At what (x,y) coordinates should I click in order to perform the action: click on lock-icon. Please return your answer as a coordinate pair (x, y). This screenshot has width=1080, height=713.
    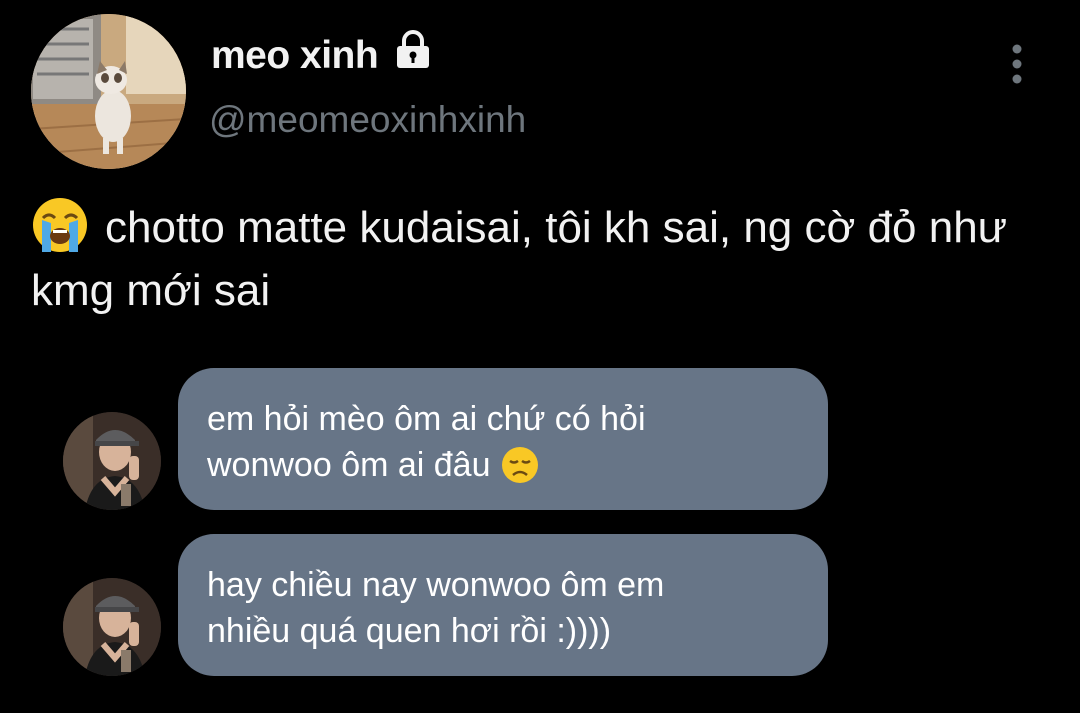
    Looking at the image, I should click on (413, 49).